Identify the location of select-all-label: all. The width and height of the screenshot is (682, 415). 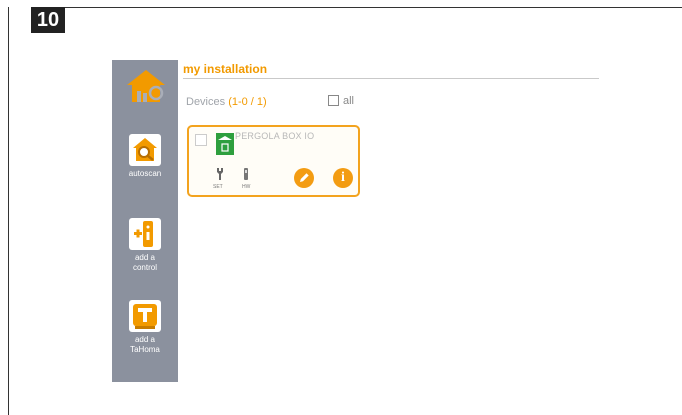
(349, 101).